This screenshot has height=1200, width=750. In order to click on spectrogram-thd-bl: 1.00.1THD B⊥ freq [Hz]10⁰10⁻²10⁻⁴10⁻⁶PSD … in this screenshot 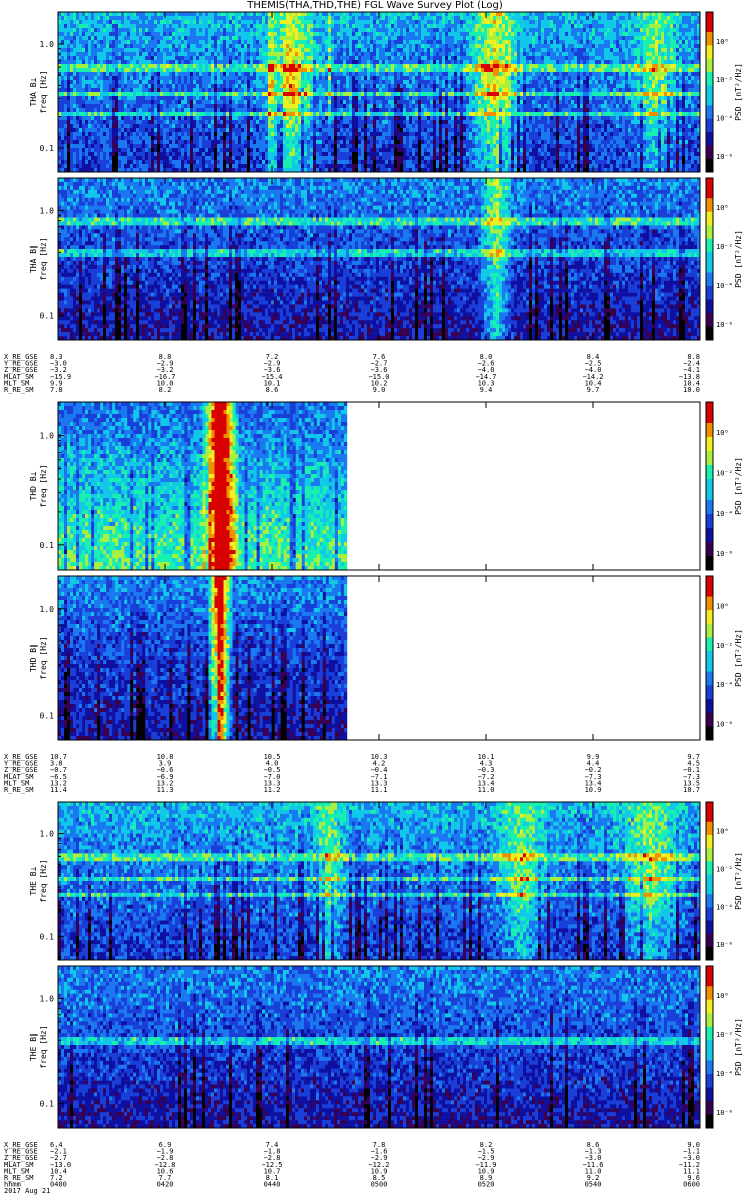, I will do `click(386, 486)`.